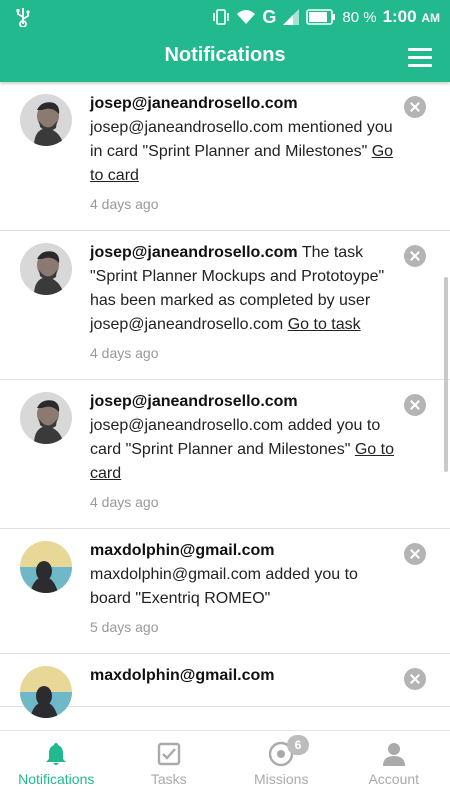  I want to click on battery-icon, so click(321, 17).